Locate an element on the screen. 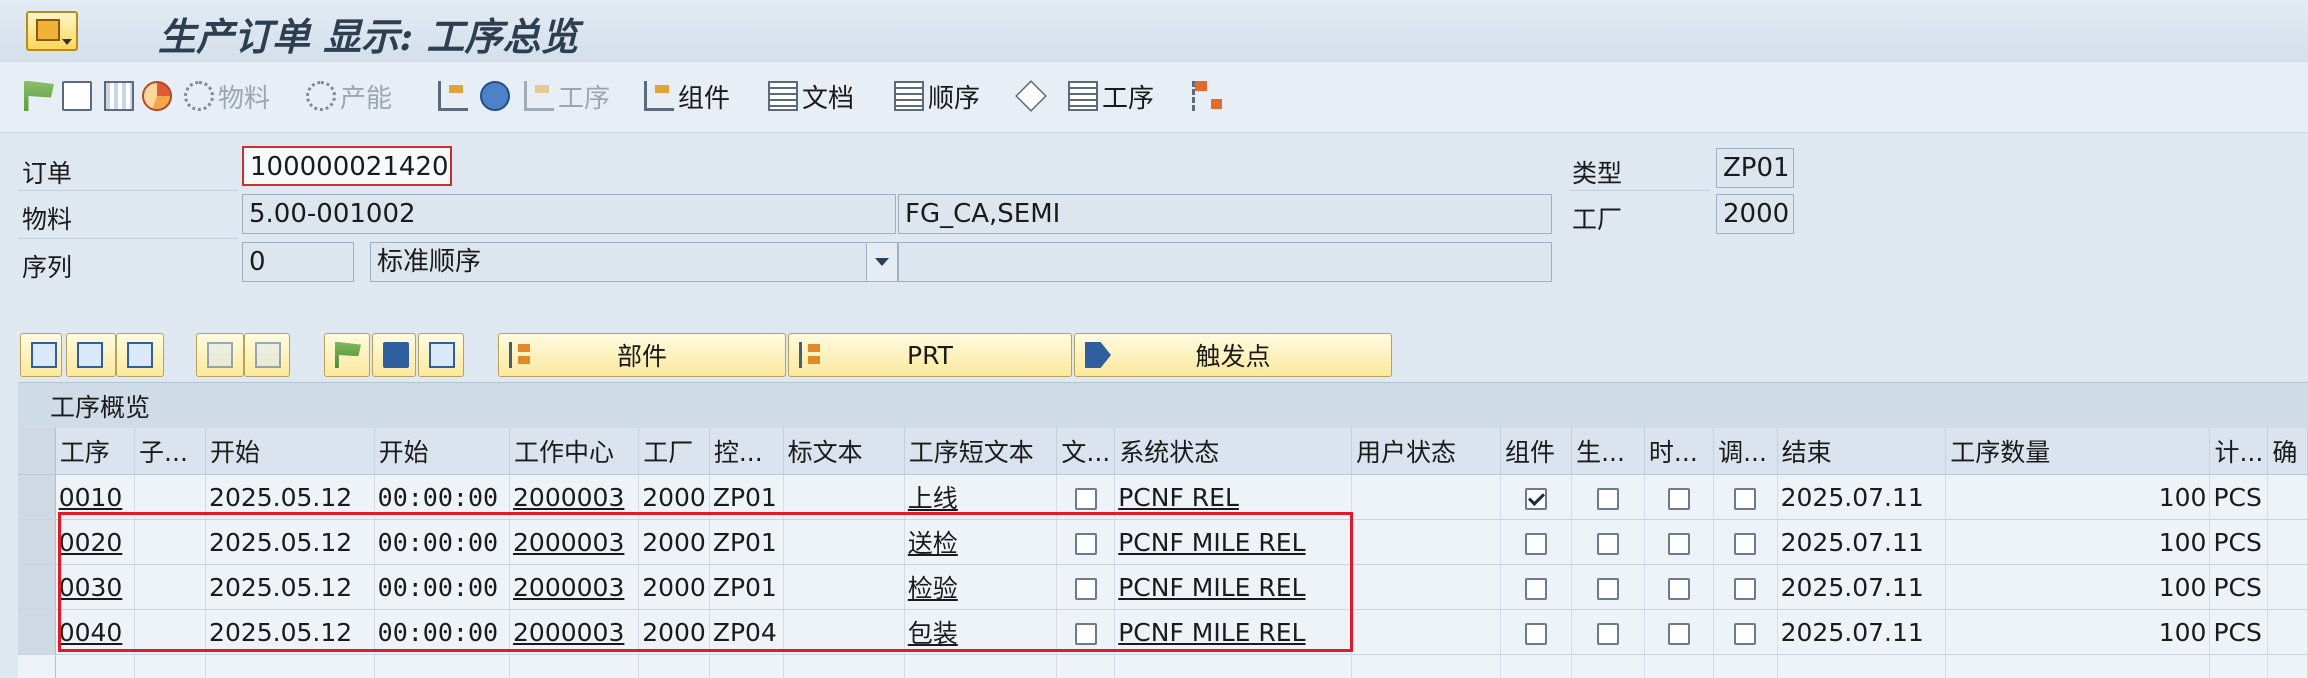 The width and height of the screenshot is (2308, 678). short-text-link: 包装 is located at coordinates (933, 633).